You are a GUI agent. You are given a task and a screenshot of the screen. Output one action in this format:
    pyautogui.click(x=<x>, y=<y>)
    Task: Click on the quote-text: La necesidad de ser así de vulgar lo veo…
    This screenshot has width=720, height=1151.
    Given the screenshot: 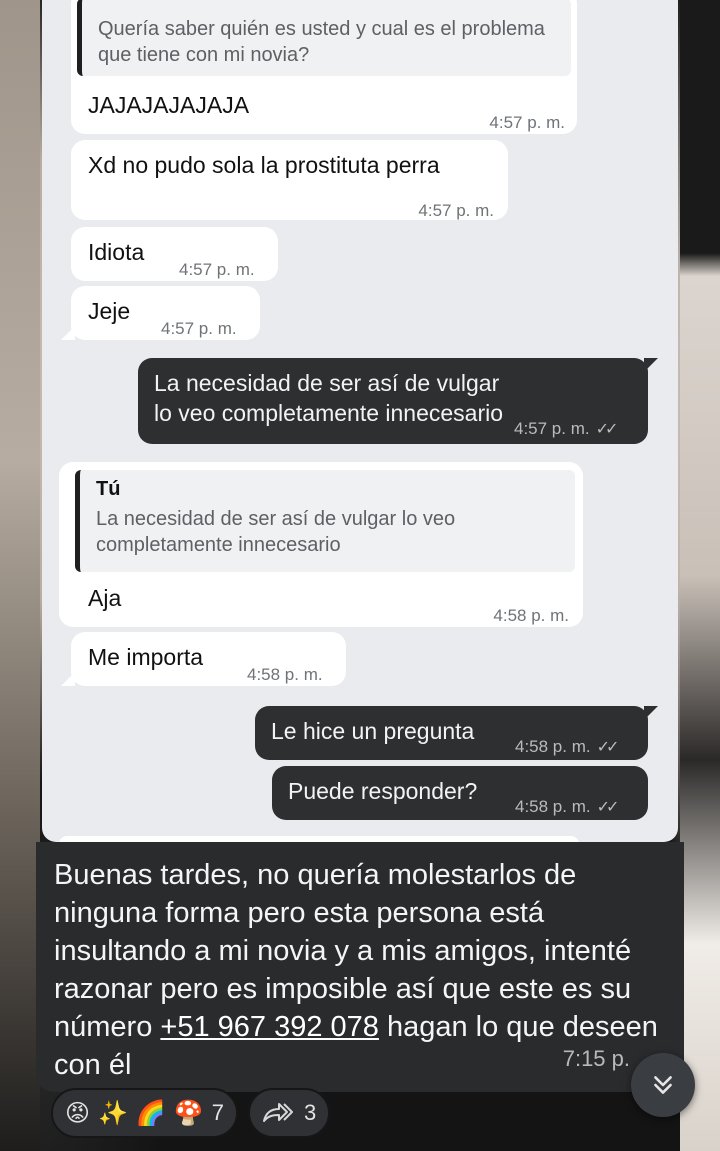 What is the action you would take?
    pyautogui.click(x=276, y=532)
    